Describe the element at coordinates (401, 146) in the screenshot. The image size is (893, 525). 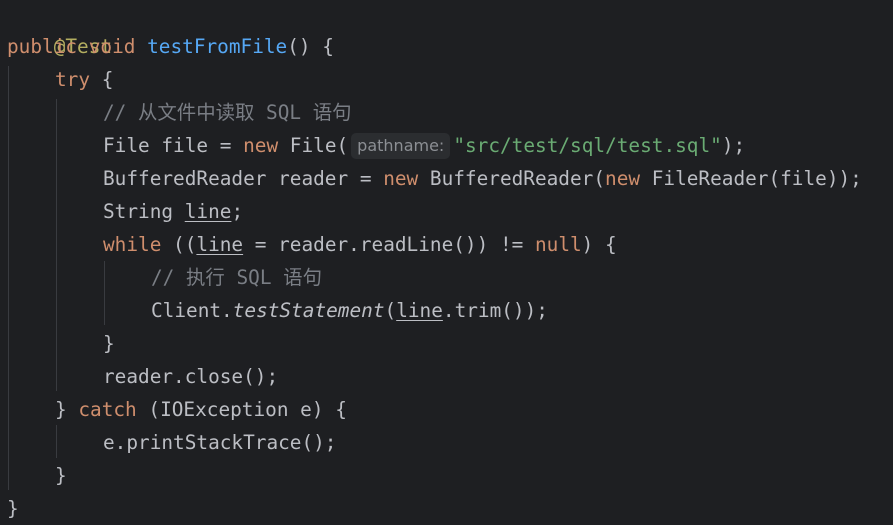
I see `parameter-hint: pathname:` at that location.